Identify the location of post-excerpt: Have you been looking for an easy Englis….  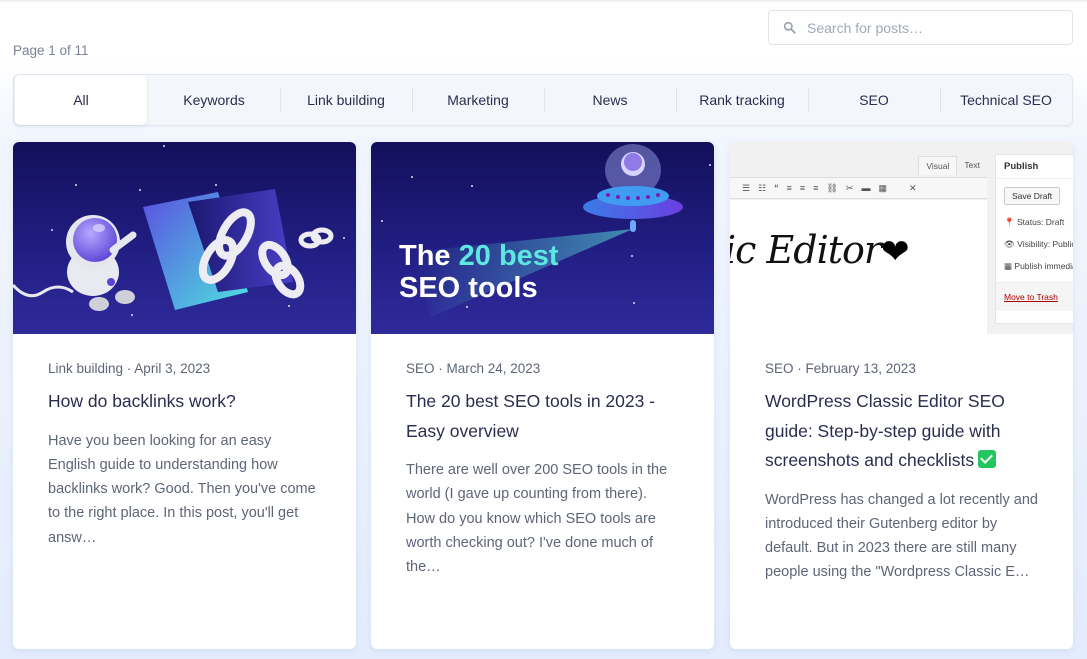
(182, 489).